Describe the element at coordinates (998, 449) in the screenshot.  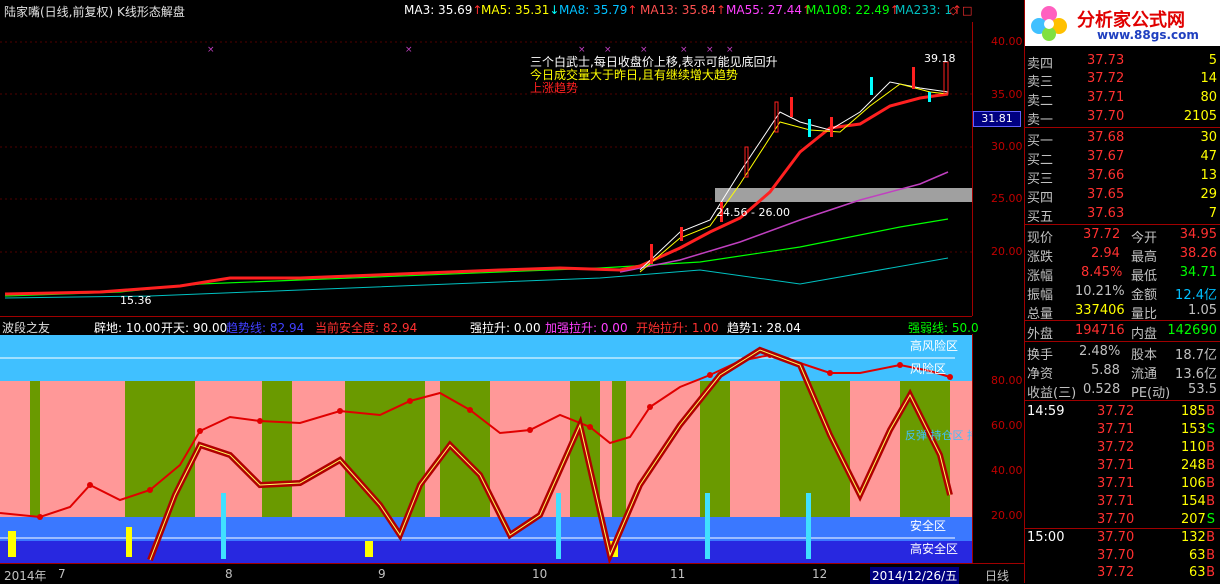
I see `indicator-axis: 80.00 60.00 40.00 20.00` at that location.